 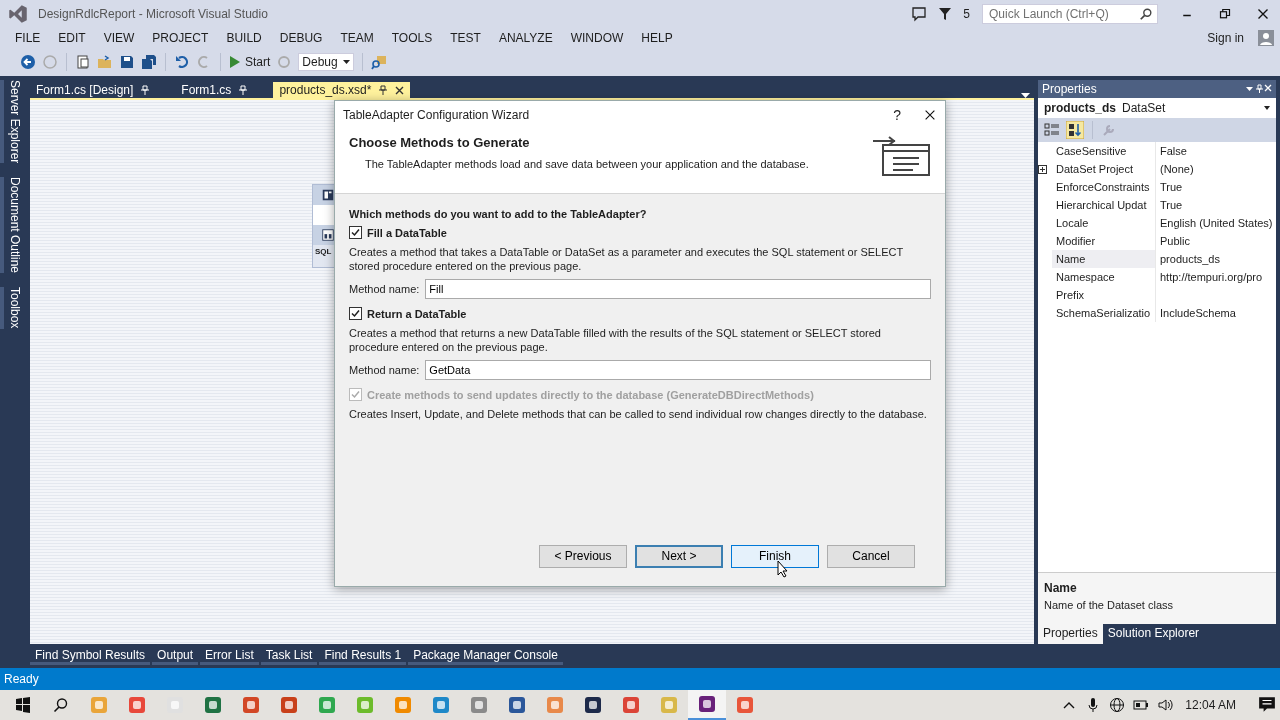 What do you see at coordinates (90, 656) in the screenshot?
I see `tool-window-tab: Find Symbol Results` at bounding box center [90, 656].